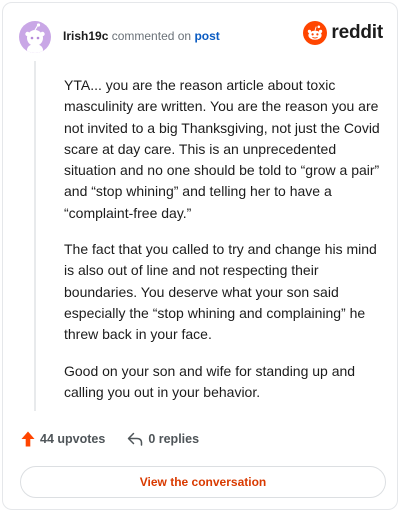  What do you see at coordinates (203, 482) in the screenshot?
I see `view-conversation-button: View the conversation` at bounding box center [203, 482].